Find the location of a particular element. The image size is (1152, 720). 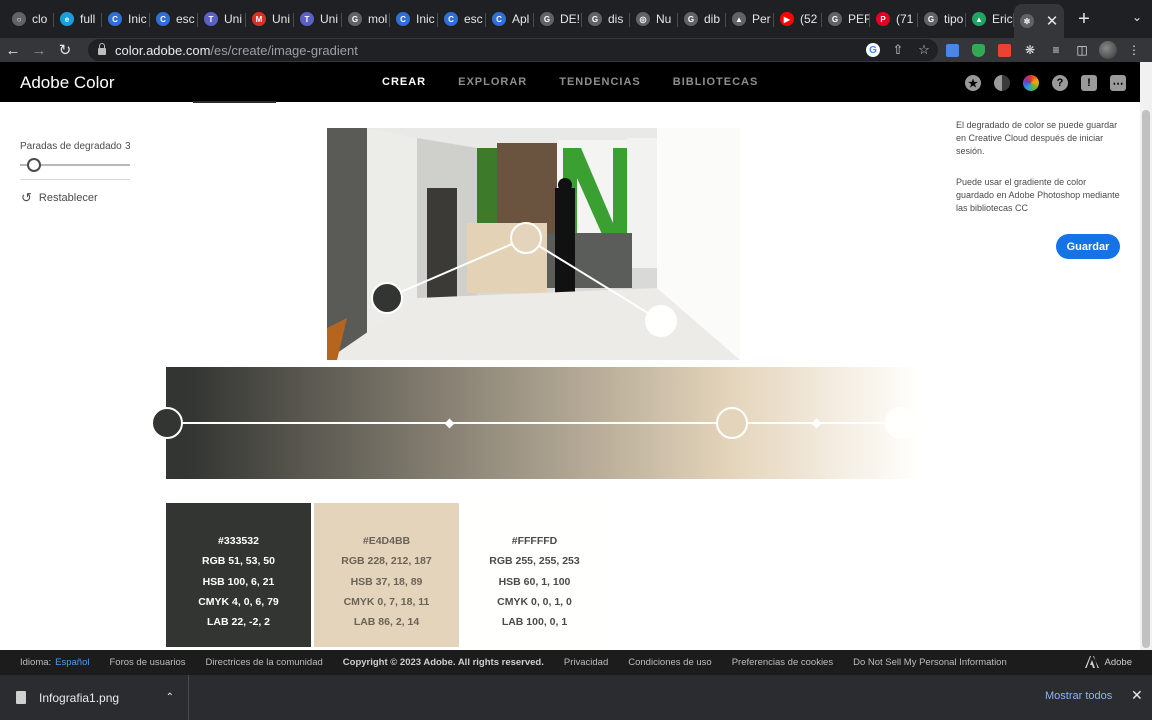

page-scrollbar-thumb is located at coordinates (1146, 379).